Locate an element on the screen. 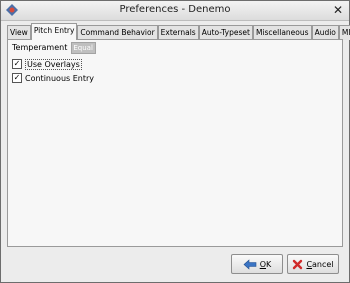 The width and height of the screenshot is (350, 283). continuous-entry-check-icon: ✓ is located at coordinates (17, 78).